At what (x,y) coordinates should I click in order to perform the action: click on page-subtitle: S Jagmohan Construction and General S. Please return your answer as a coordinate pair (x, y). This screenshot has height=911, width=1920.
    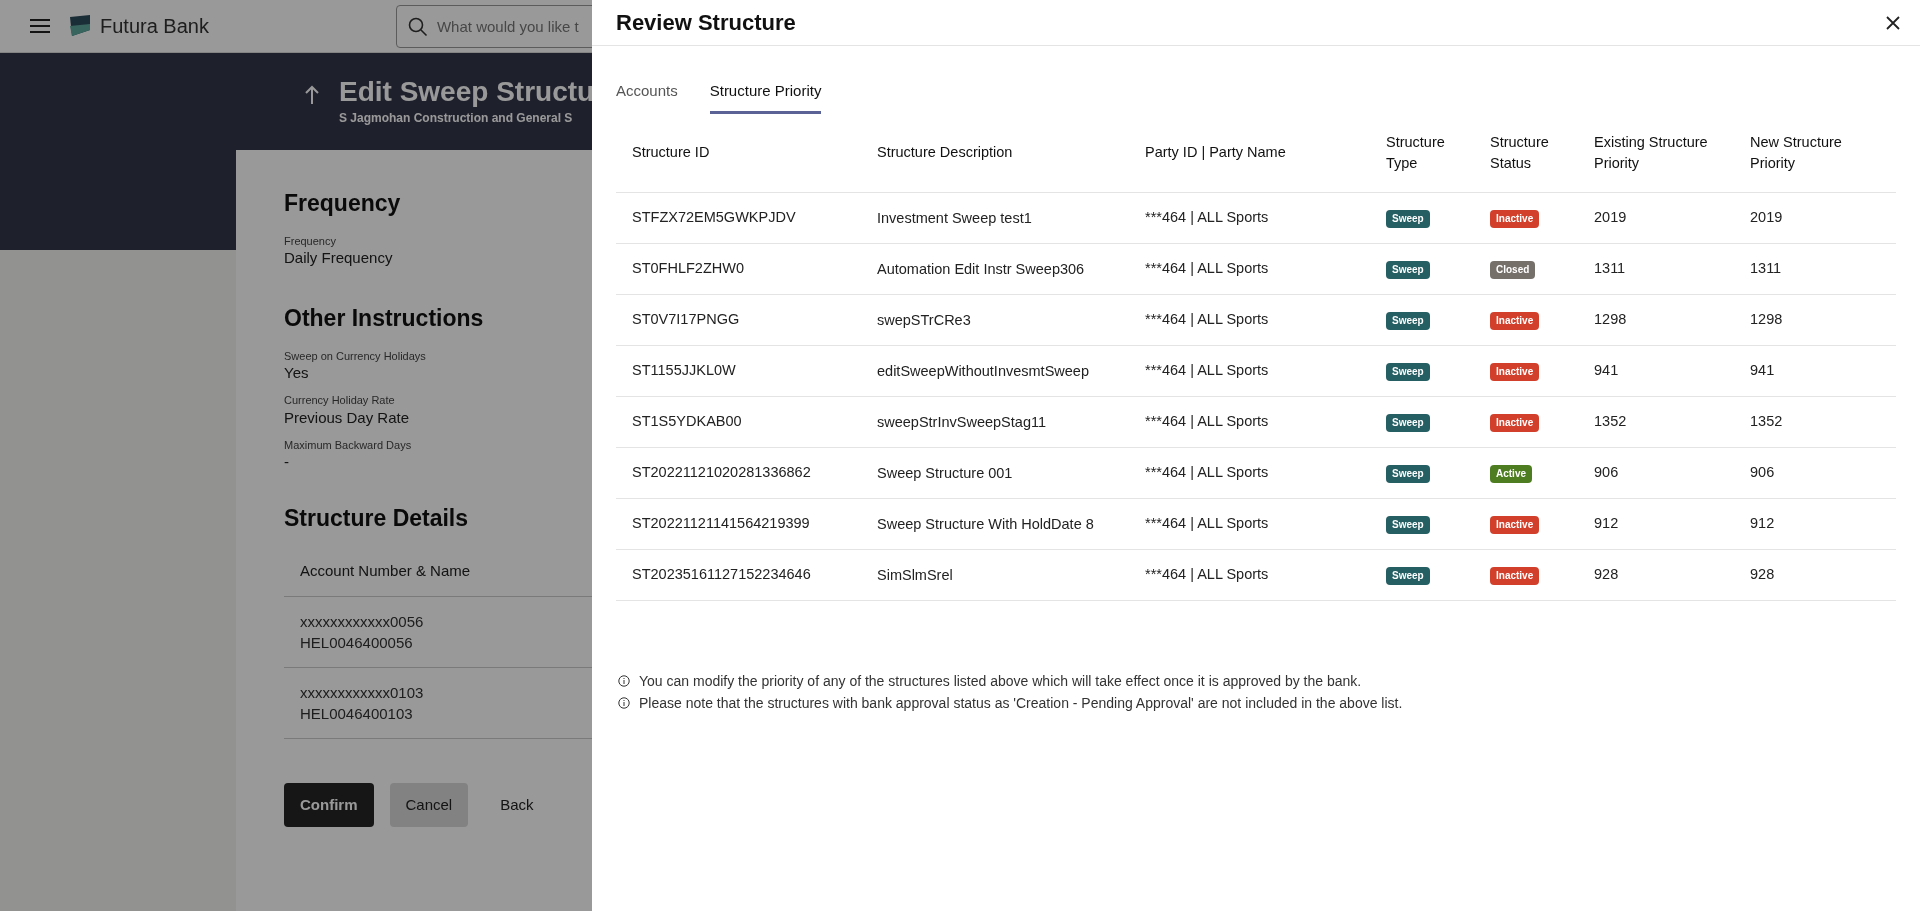
    Looking at the image, I should click on (456, 118).